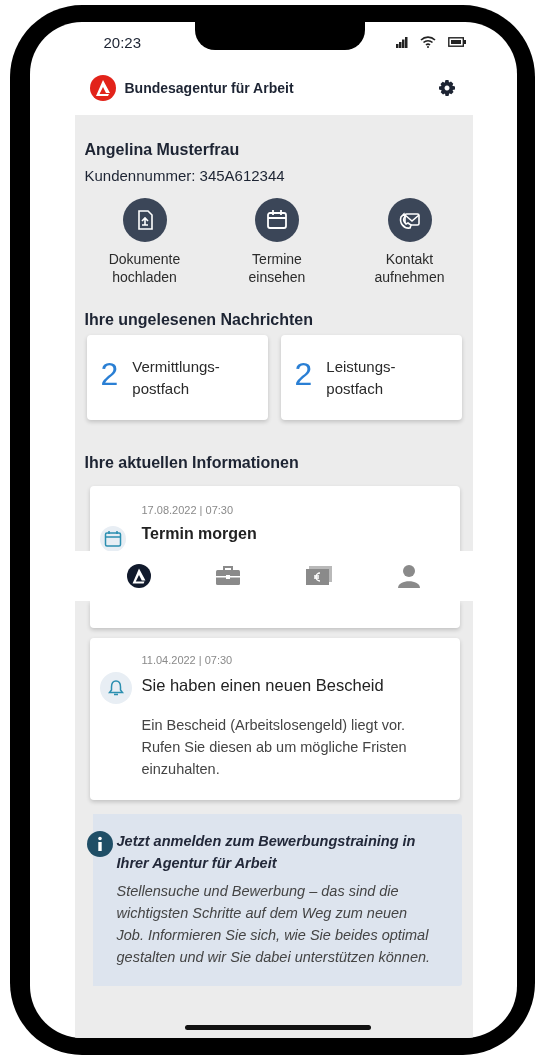 This screenshot has width=544, height=1062. What do you see at coordinates (446, 87) in the screenshot?
I see `settings-icon` at bounding box center [446, 87].